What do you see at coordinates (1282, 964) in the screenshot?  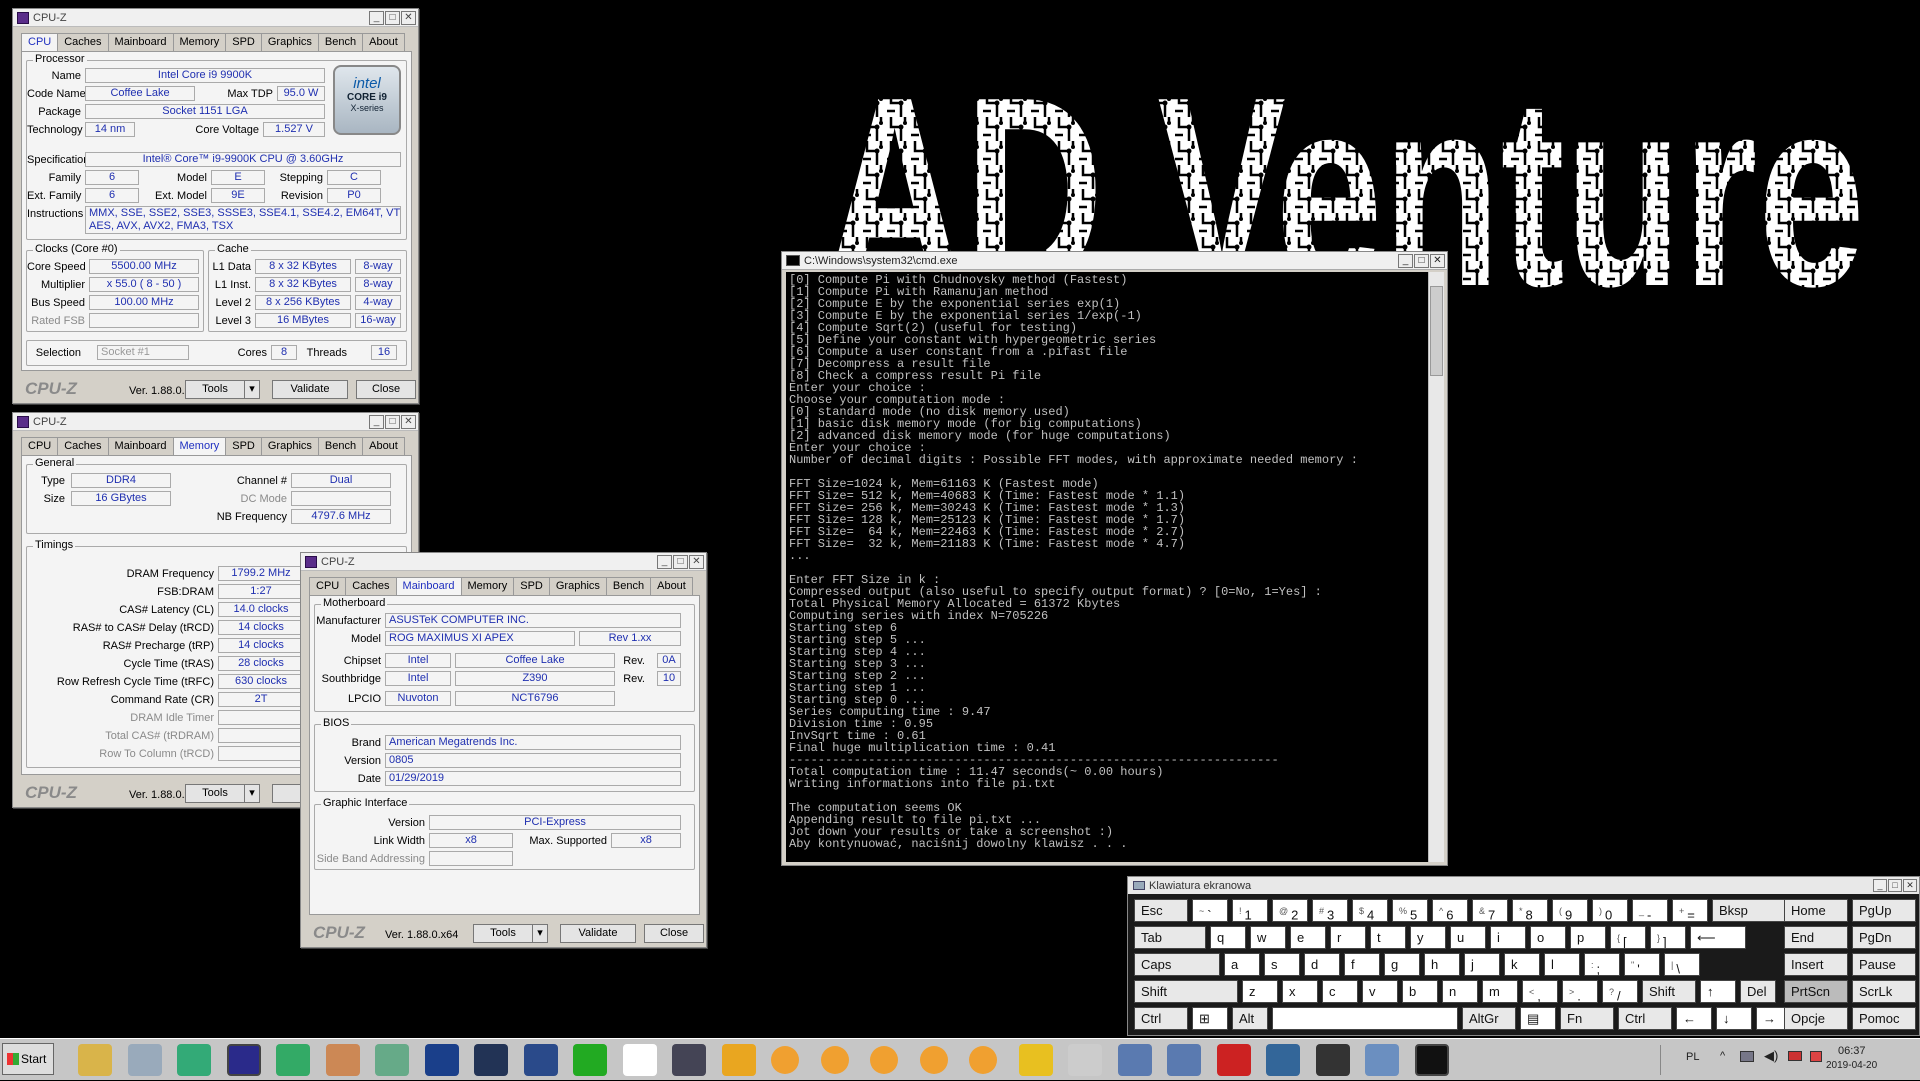 I see `key-s: s` at bounding box center [1282, 964].